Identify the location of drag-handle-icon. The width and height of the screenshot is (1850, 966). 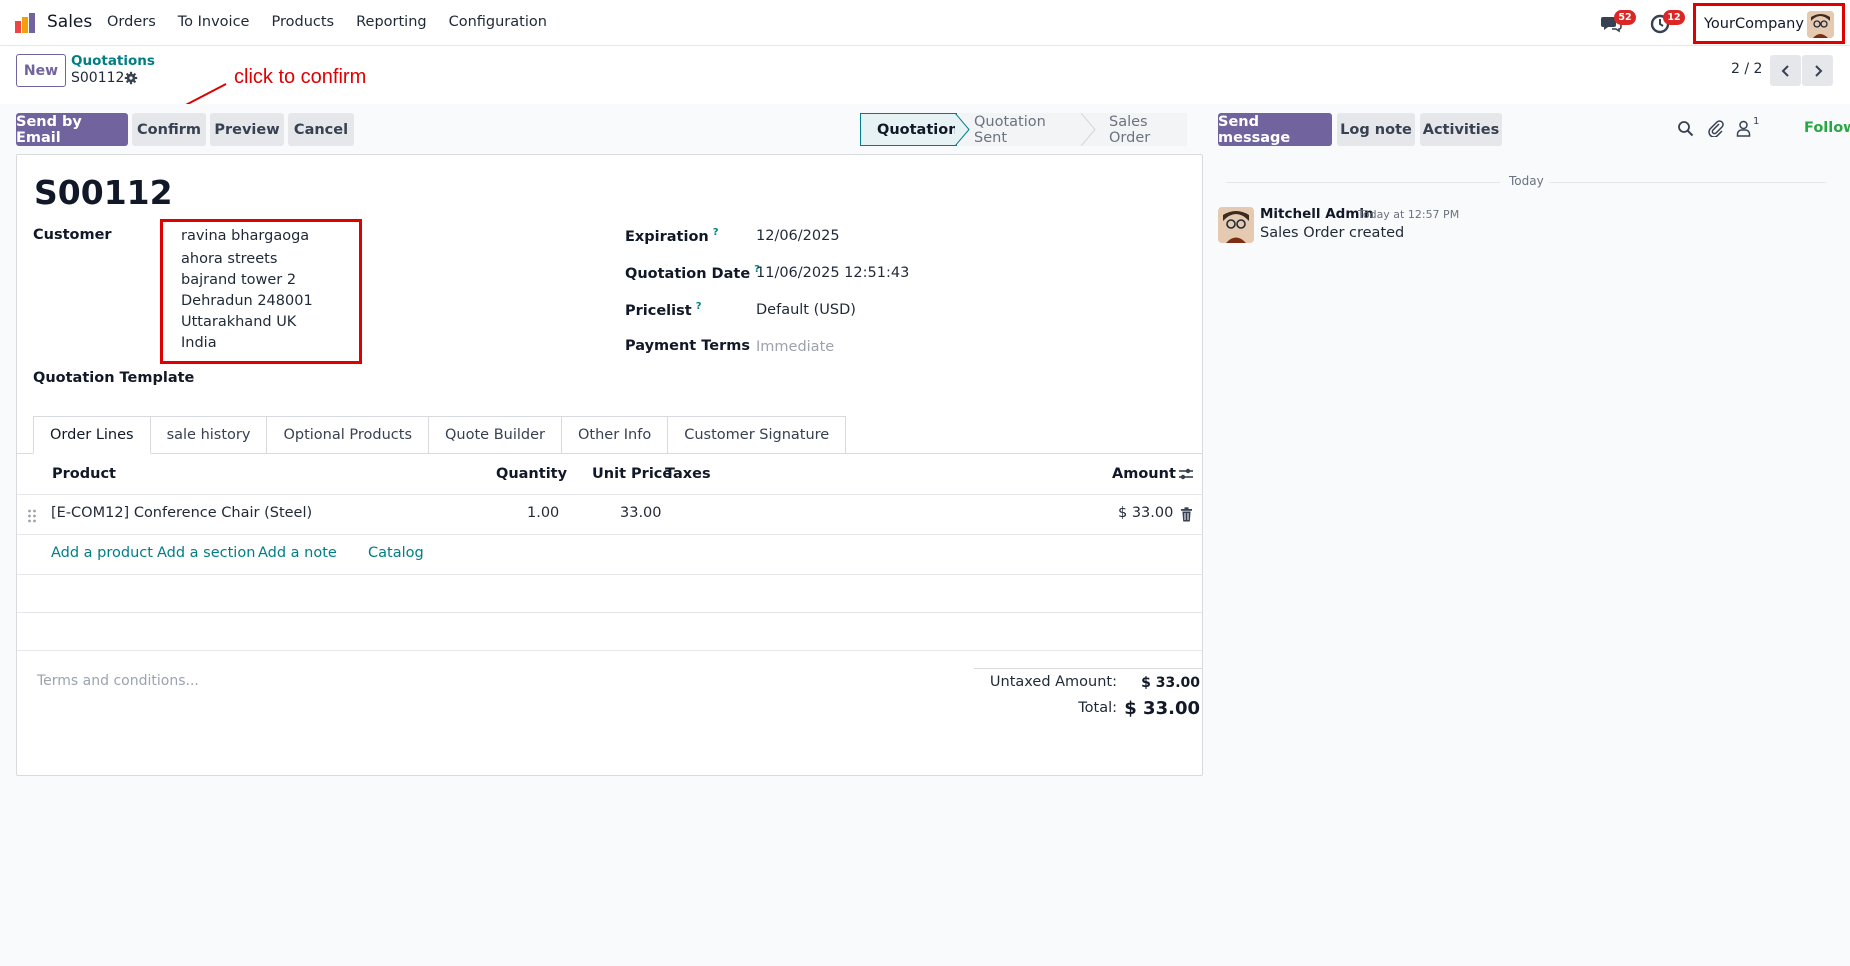
(32, 516).